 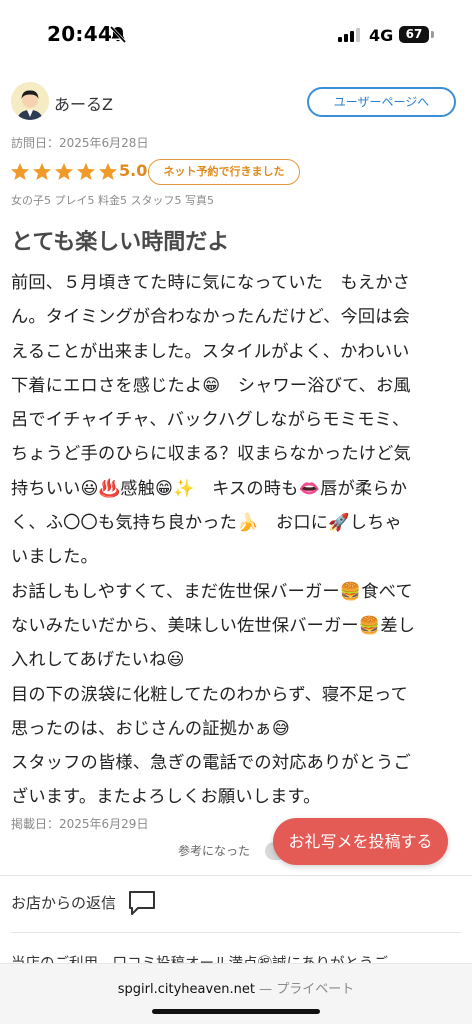 What do you see at coordinates (236, 35) in the screenshot?
I see `status-bar: 20:44 4G 67` at bounding box center [236, 35].